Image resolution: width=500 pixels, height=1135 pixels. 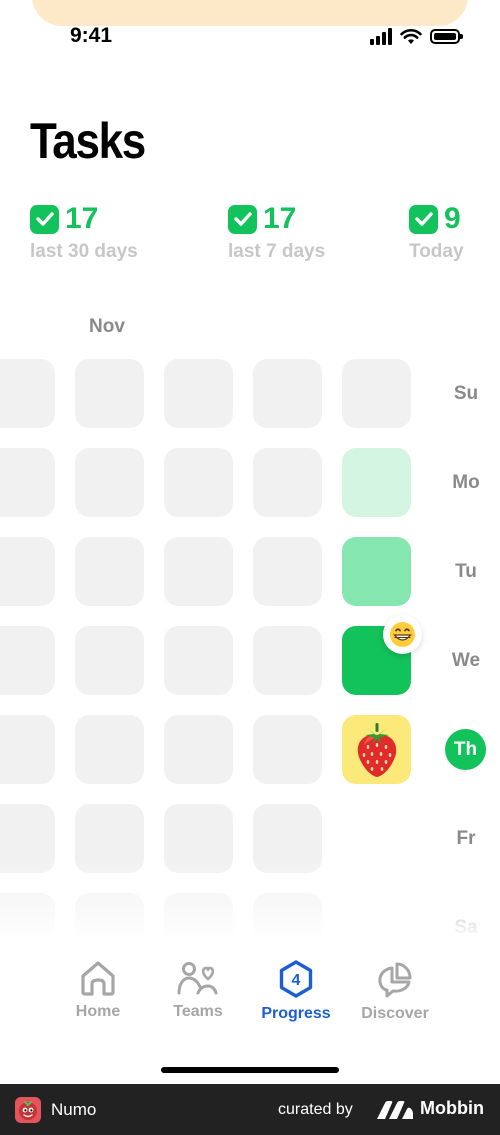 I want to click on discover-blob-icon, so click(x=395, y=980).